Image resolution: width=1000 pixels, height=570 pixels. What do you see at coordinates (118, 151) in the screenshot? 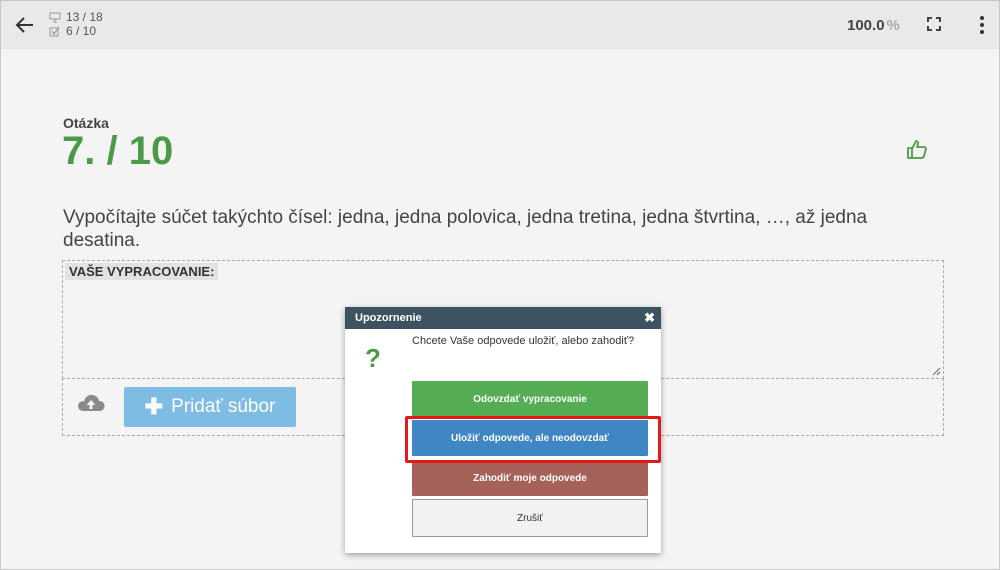
I see `question-number: 7. / 10` at bounding box center [118, 151].